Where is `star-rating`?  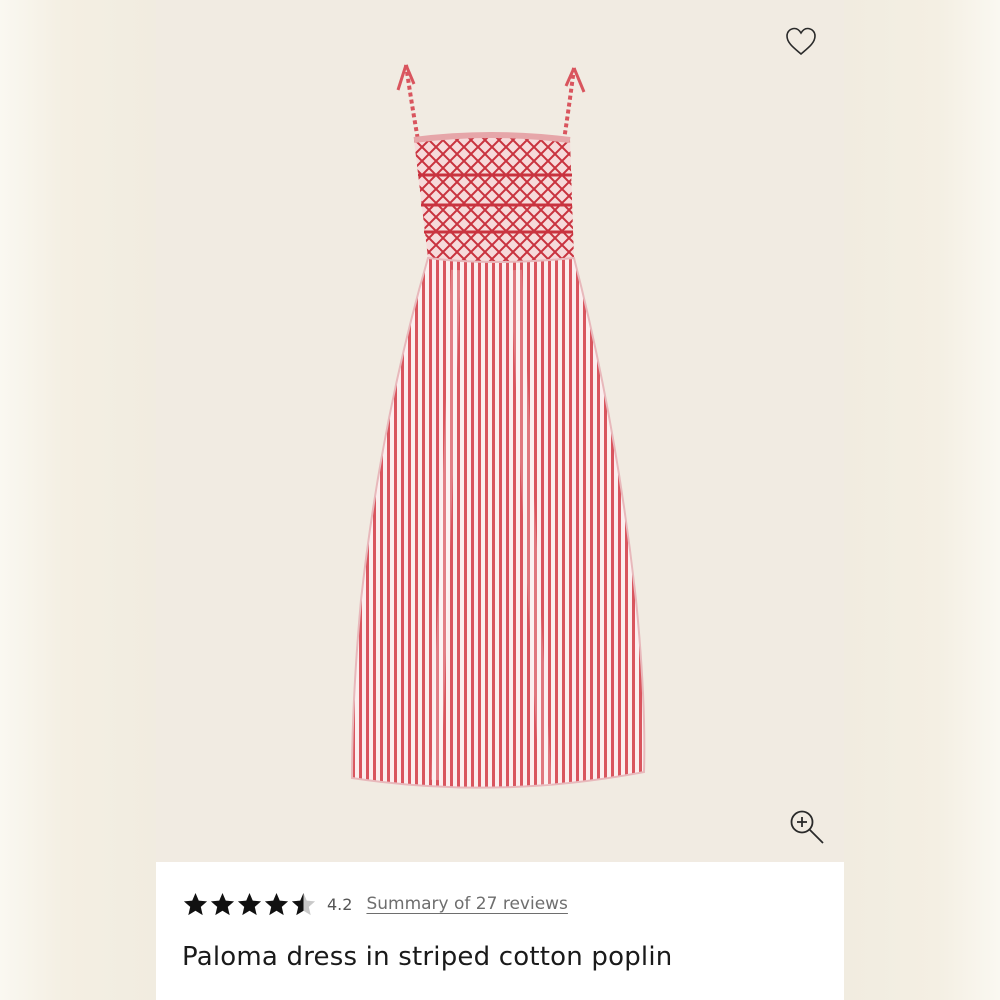
star-rating is located at coordinates (249, 904).